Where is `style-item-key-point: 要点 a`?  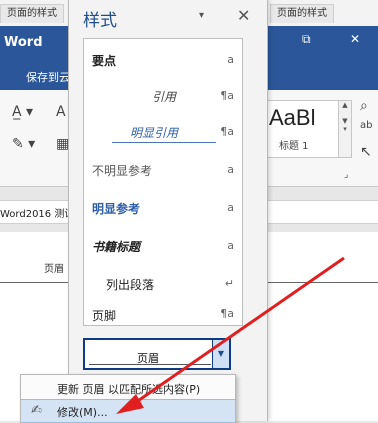
style-item-key-point: 要点 a is located at coordinates (163, 60).